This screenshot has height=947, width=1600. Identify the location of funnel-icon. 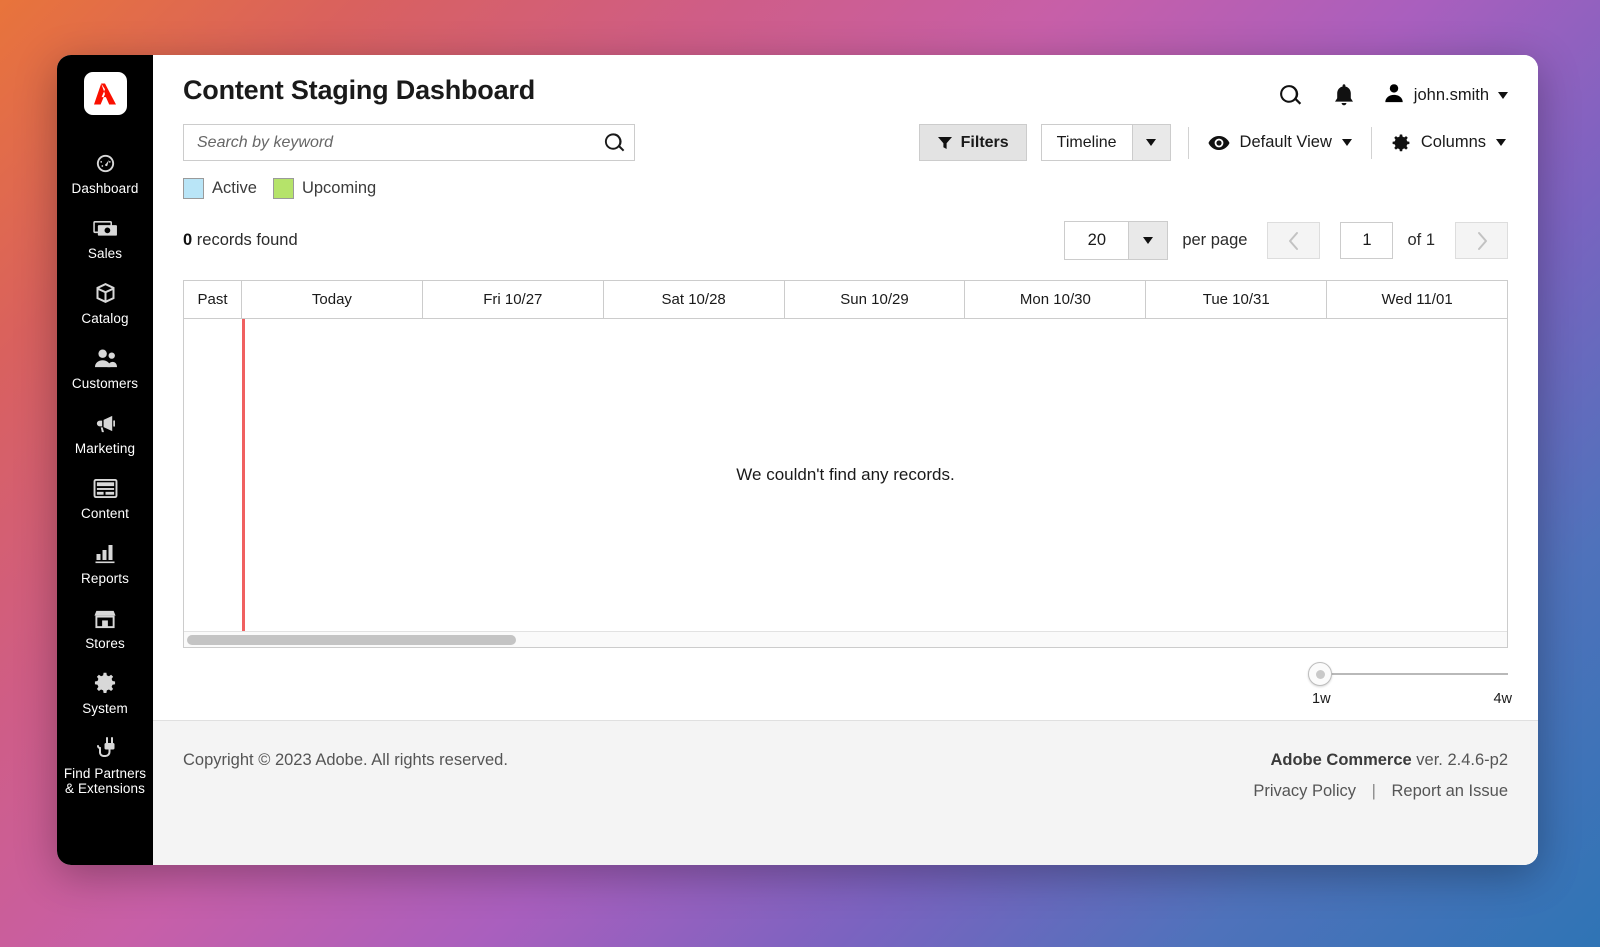
(945, 143).